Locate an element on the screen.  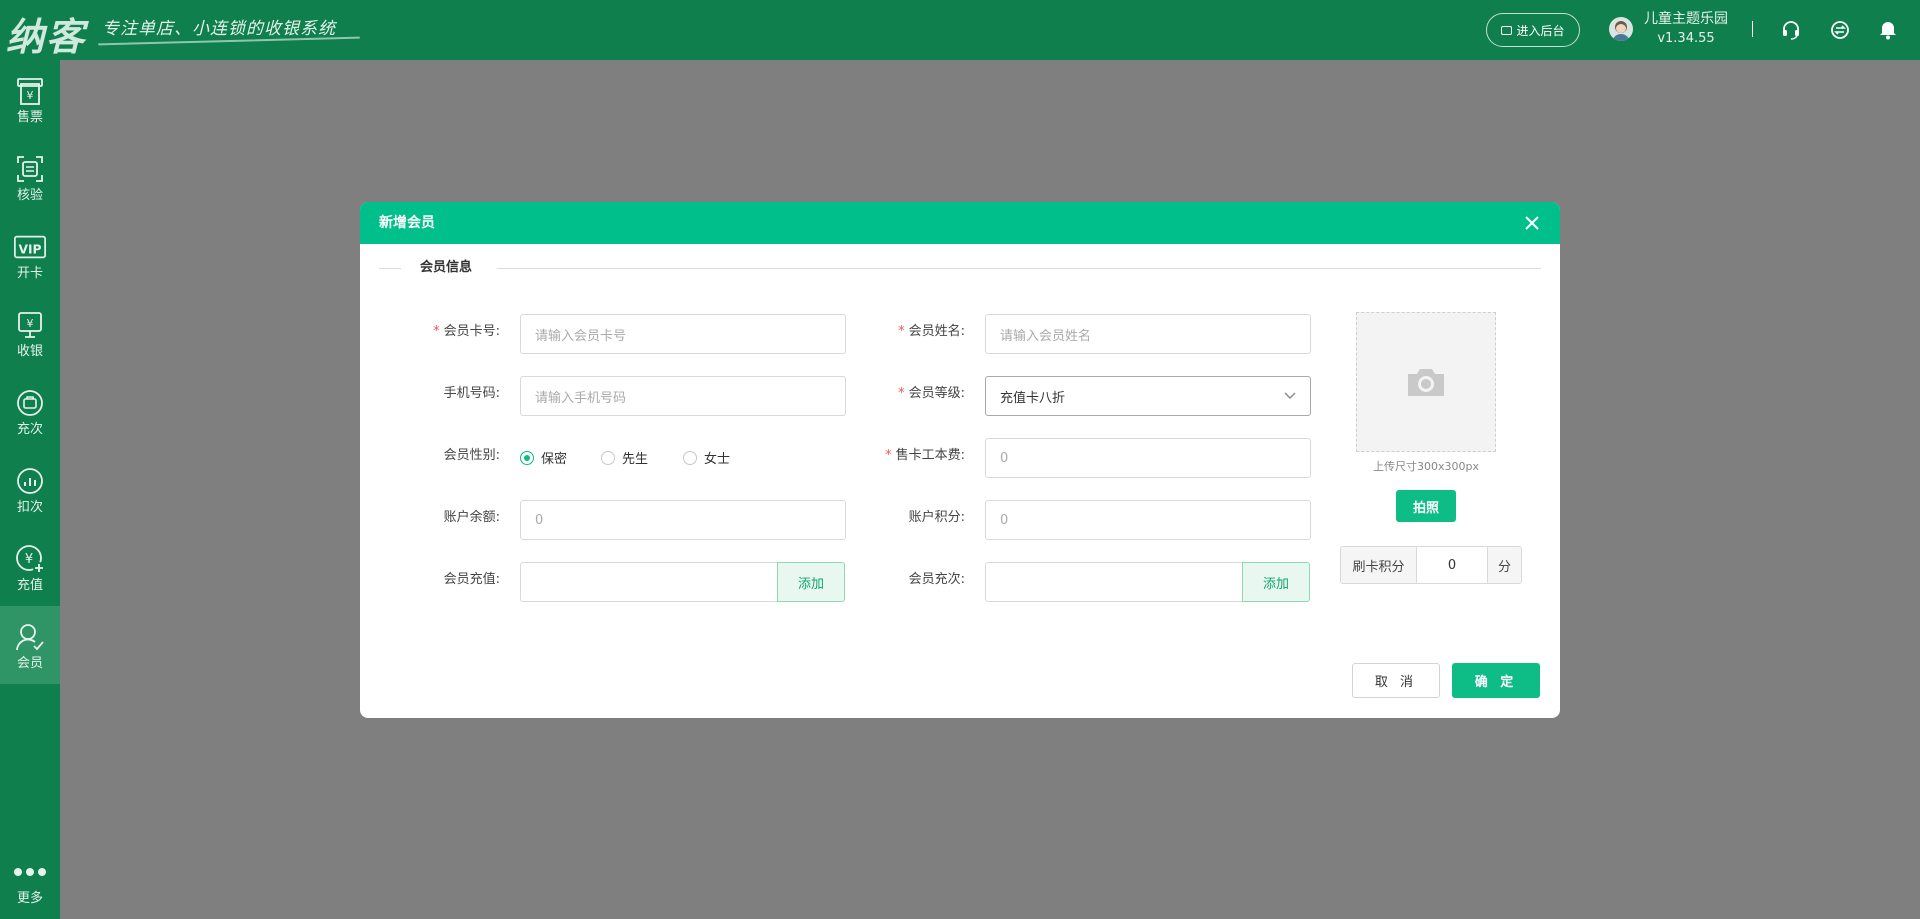
member-name-input: 请输入会员姓名 is located at coordinates (1148, 334).